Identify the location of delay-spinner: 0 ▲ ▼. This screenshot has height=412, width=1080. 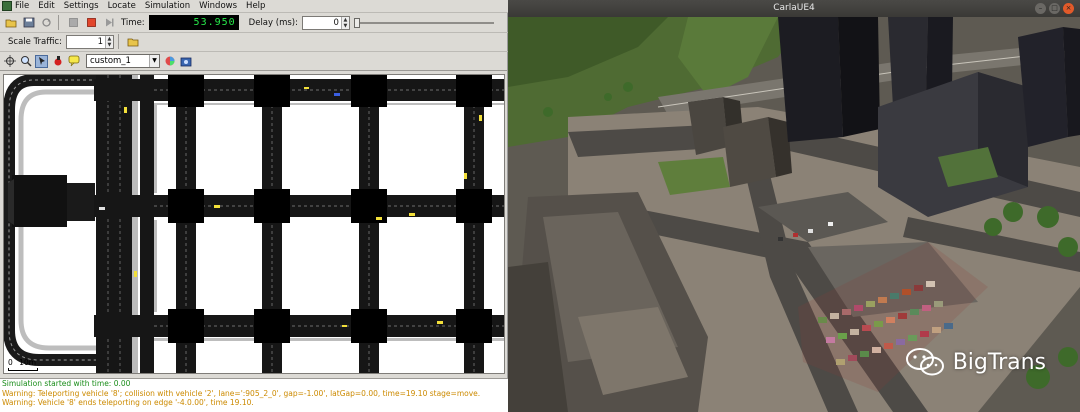
(325, 22).